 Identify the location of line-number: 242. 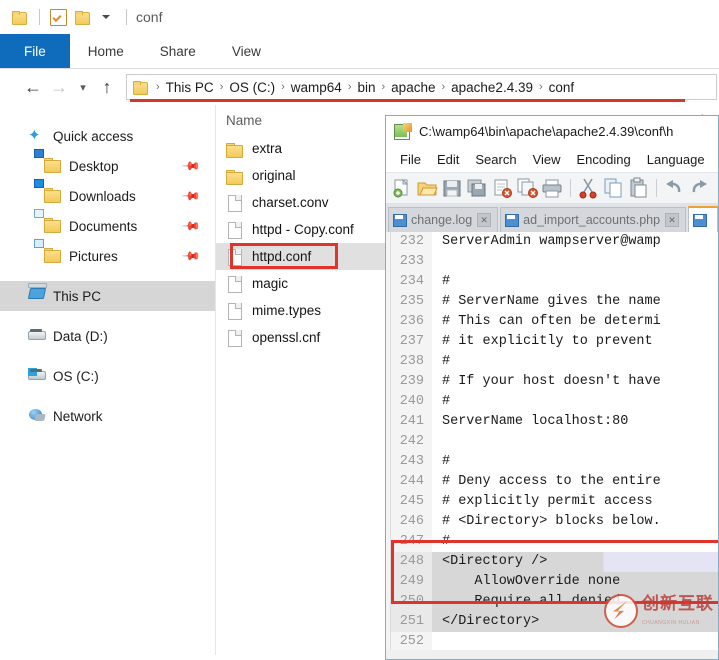
(409, 442).